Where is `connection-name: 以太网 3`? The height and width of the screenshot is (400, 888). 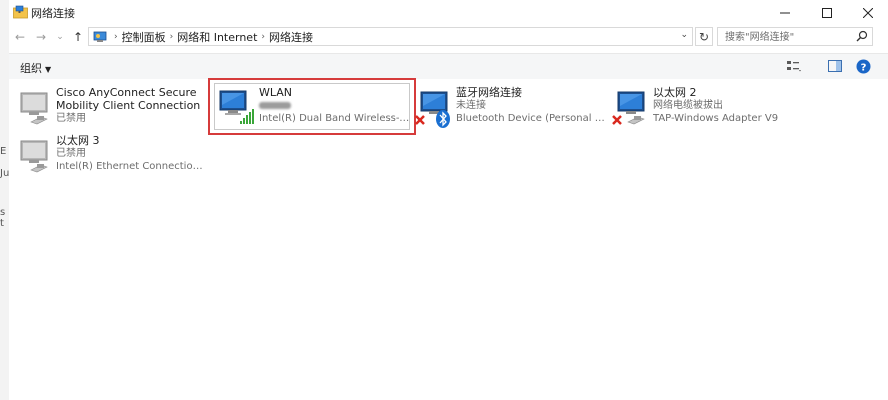 connection-name: 以太网 3 is located at coordinates (78, 140).